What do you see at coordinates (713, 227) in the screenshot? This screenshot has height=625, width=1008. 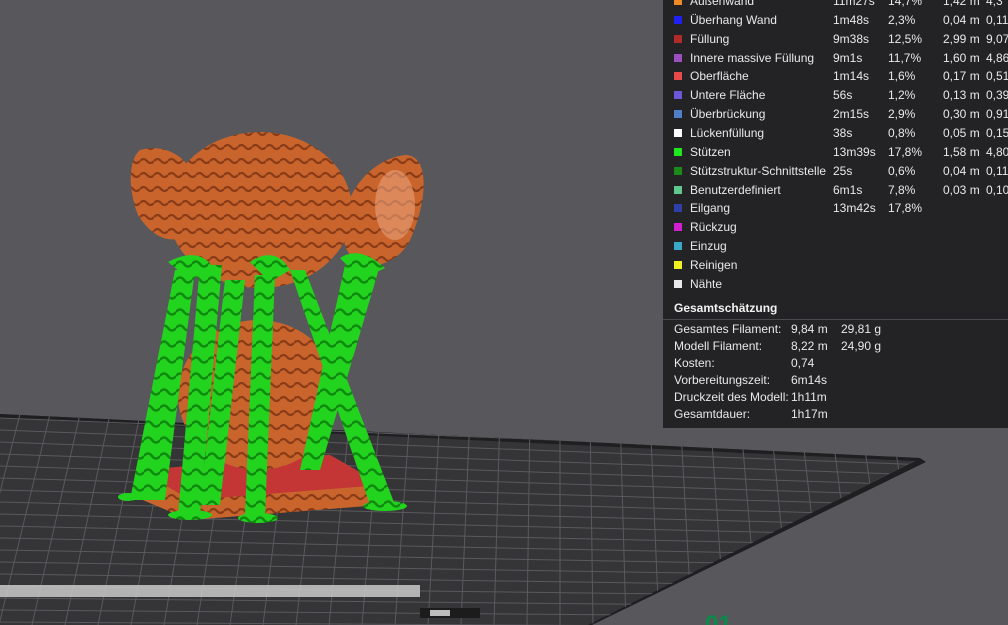 I see `legend-name: Rückzug` at bounding box center [713, 227].